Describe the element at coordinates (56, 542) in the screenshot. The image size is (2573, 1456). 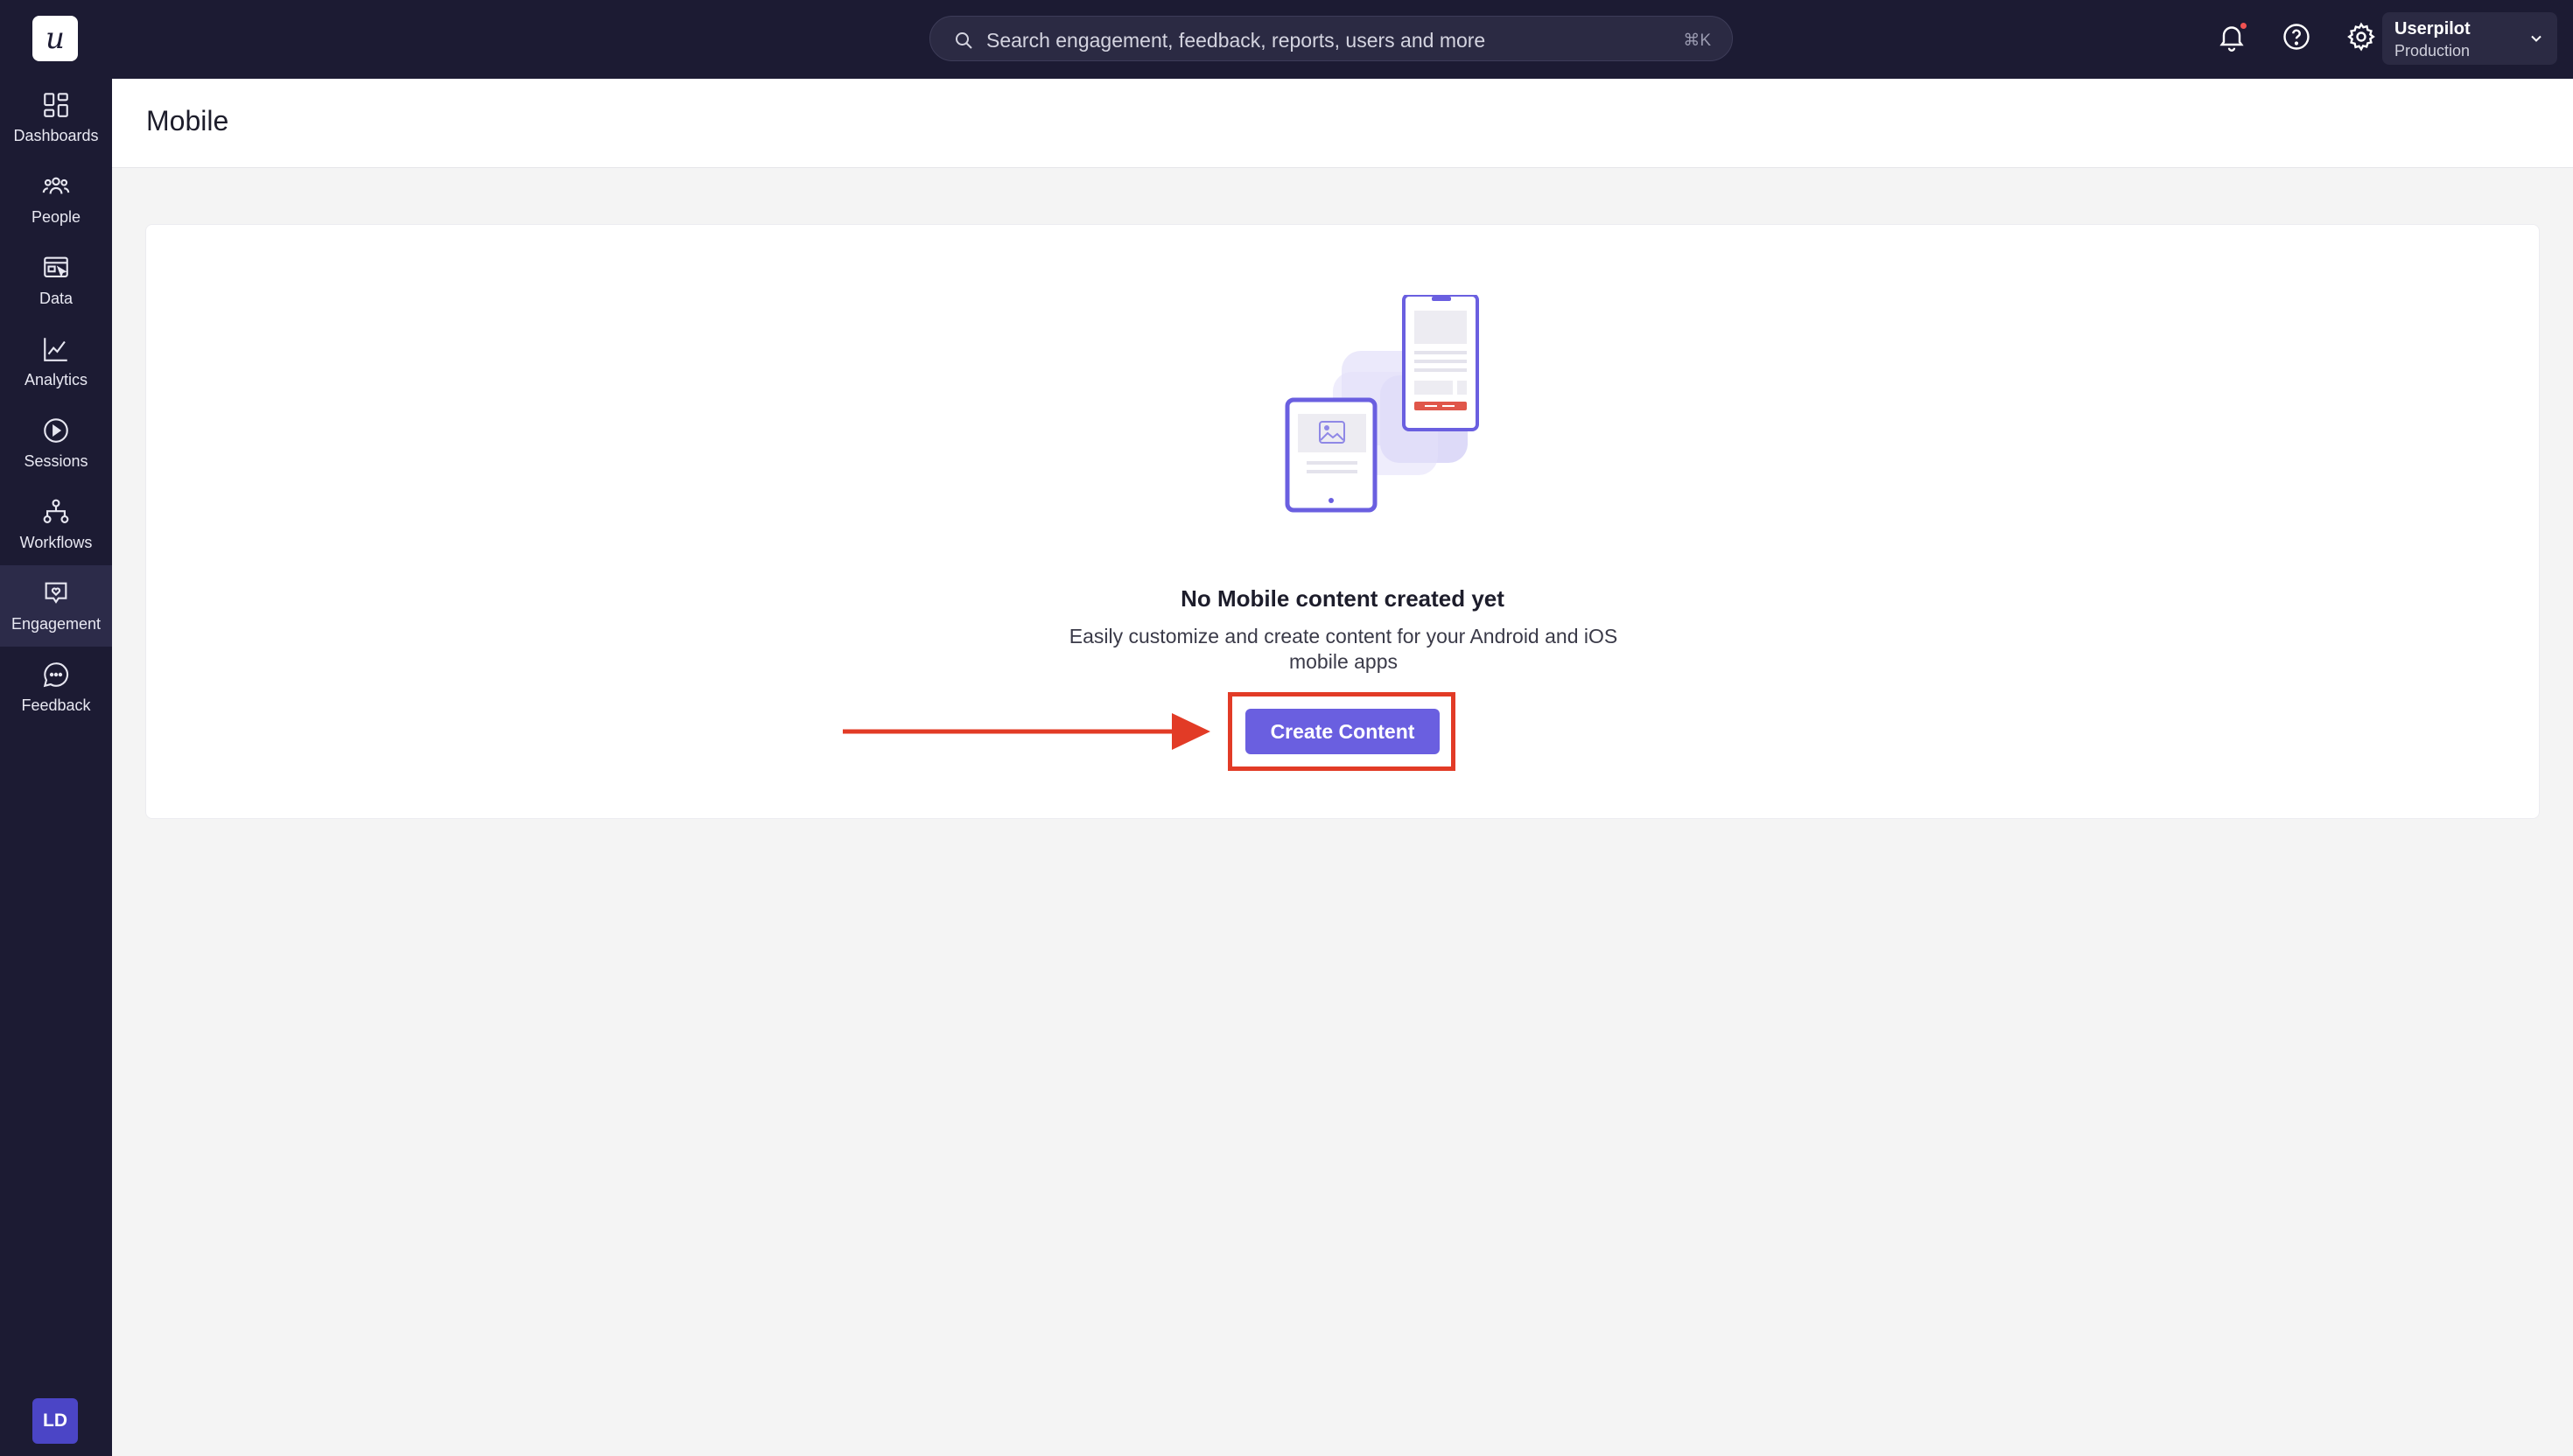
I see `sidebar-item-label: Workflows` at that location.